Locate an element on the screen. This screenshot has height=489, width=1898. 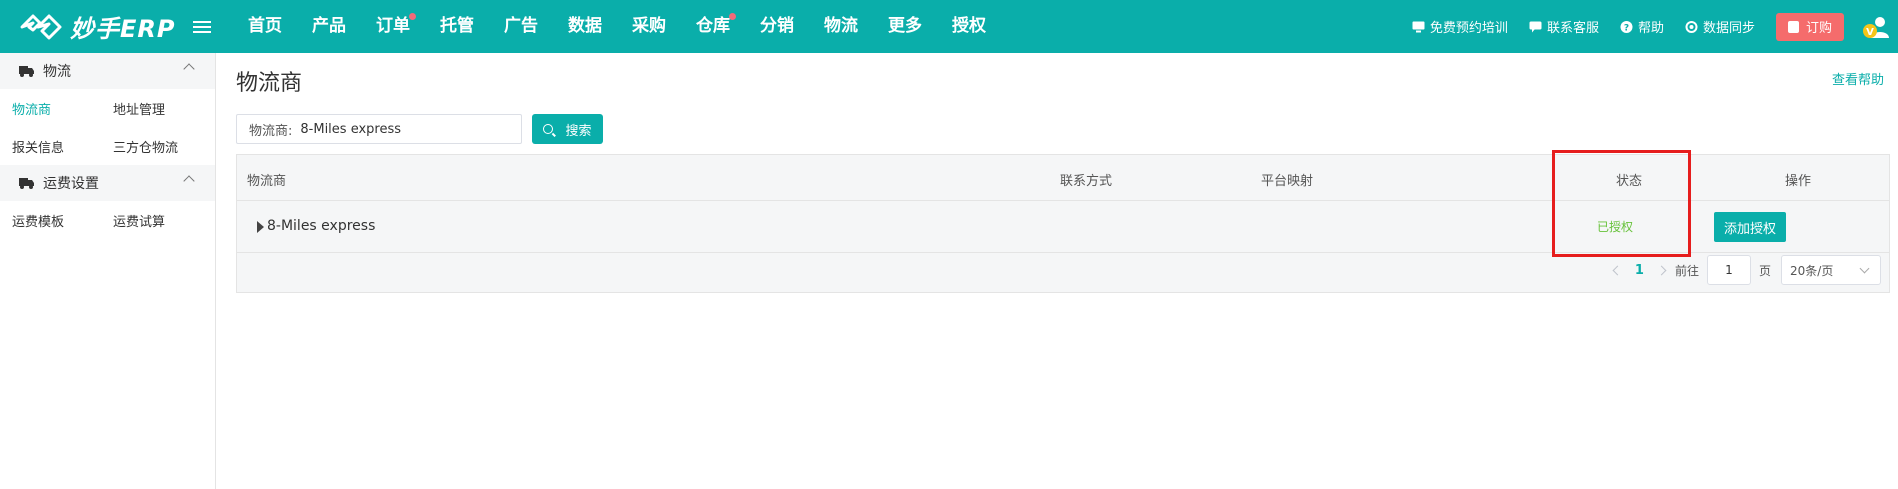
pagination: 1 前往 1 页 20条/页 is located at coordinates (1742, 270).